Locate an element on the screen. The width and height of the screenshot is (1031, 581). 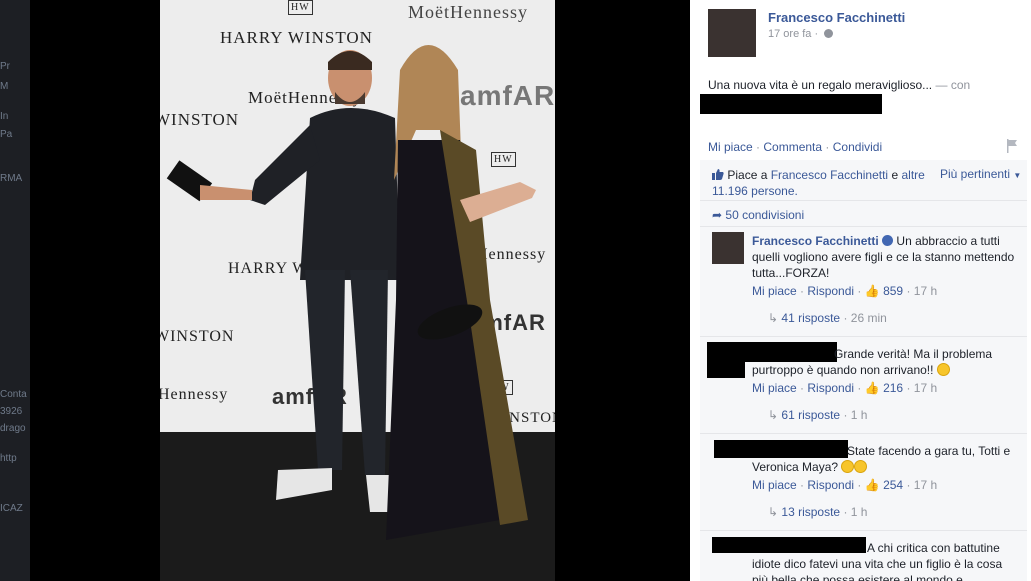
replies-link: ↳ 61 risposte · 1 h is located at coordinates (817, 415).